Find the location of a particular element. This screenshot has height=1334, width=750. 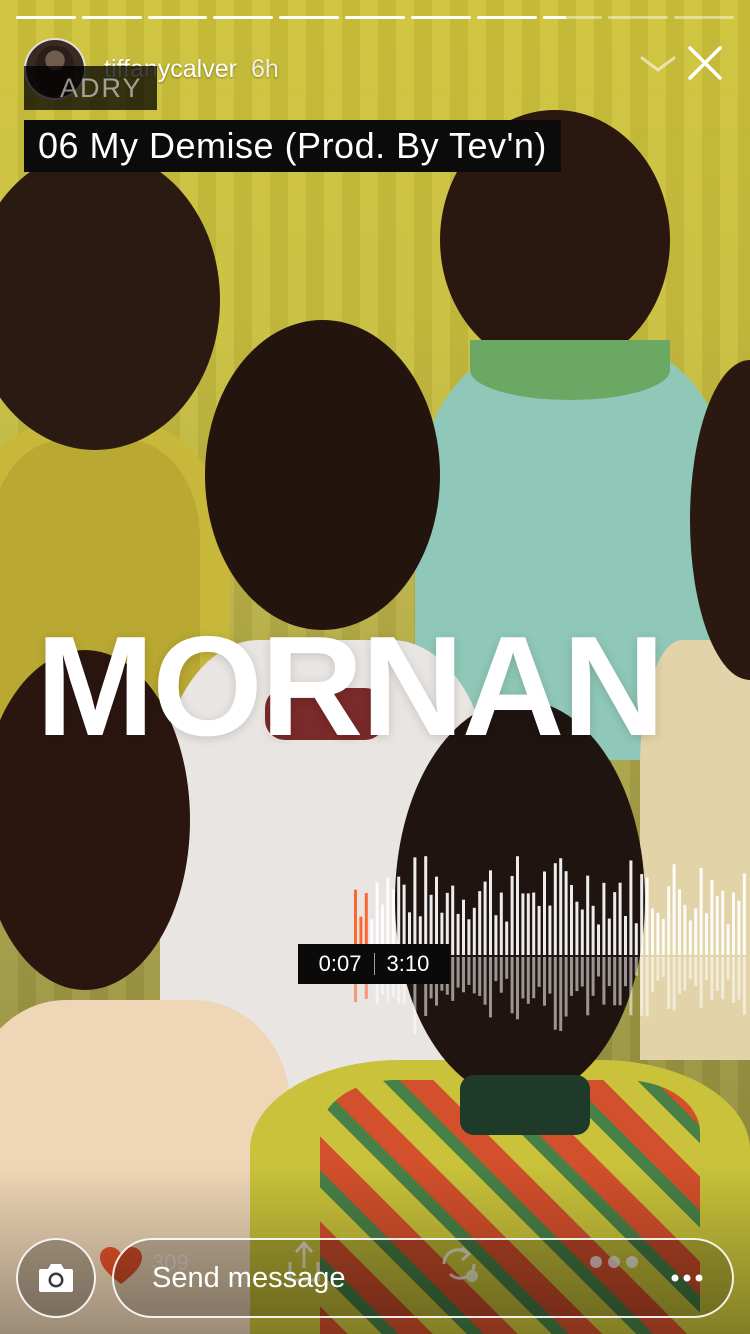

message-placeholder: Send message is located at coordinates (249, 1278).